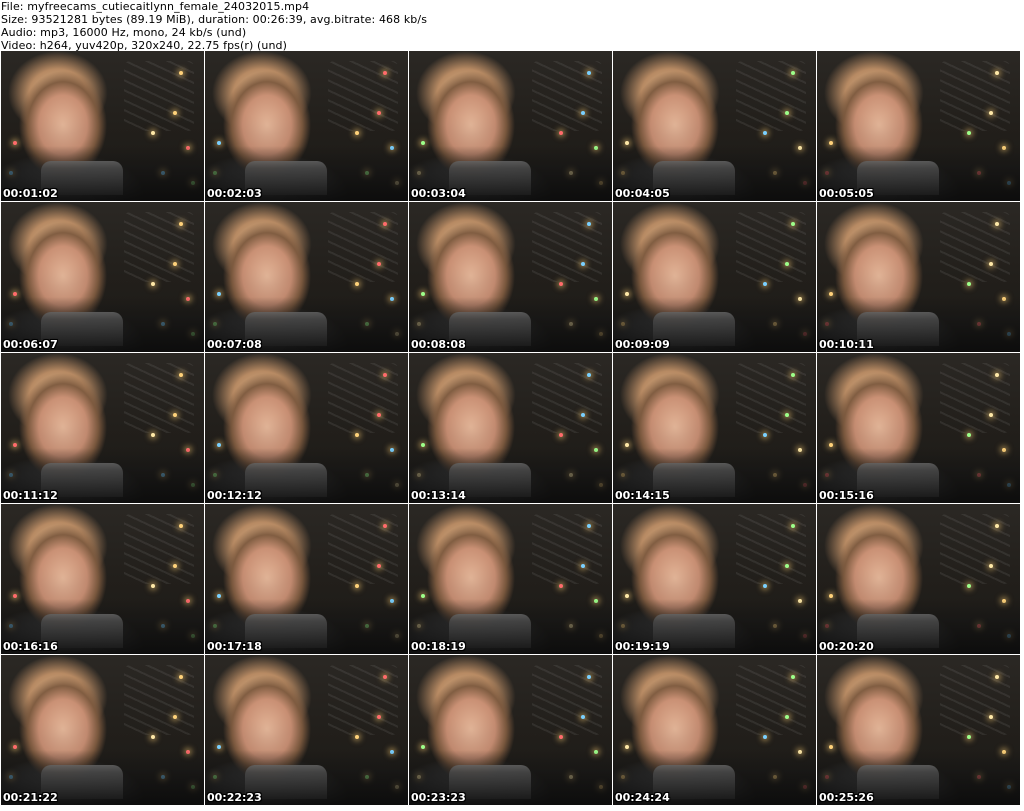 This screenshot has height=811, width=1024. What do you see at coordinates (438, 344) in the screenshot?
I see `timestamp-label: 00:08:08` at bounding box center [438, 344].